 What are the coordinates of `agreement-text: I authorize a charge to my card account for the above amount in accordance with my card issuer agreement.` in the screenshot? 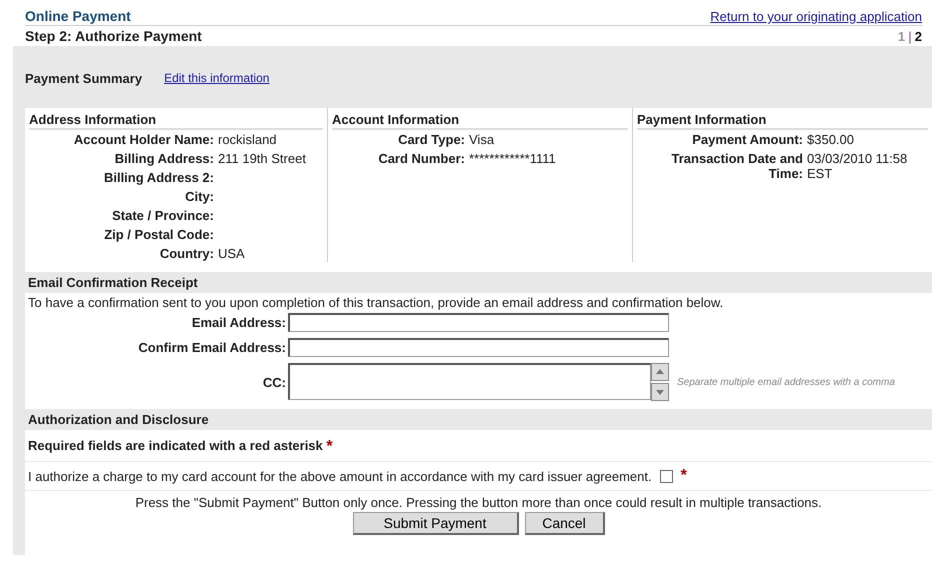 It's located at (340, 476).